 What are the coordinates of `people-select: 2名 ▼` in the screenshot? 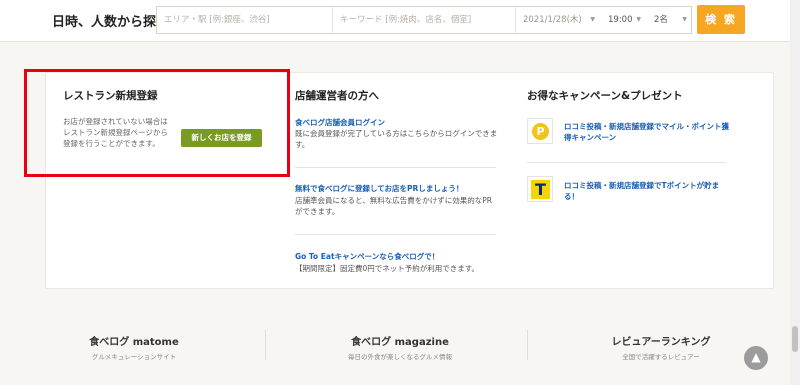 It's located at (670, 20).